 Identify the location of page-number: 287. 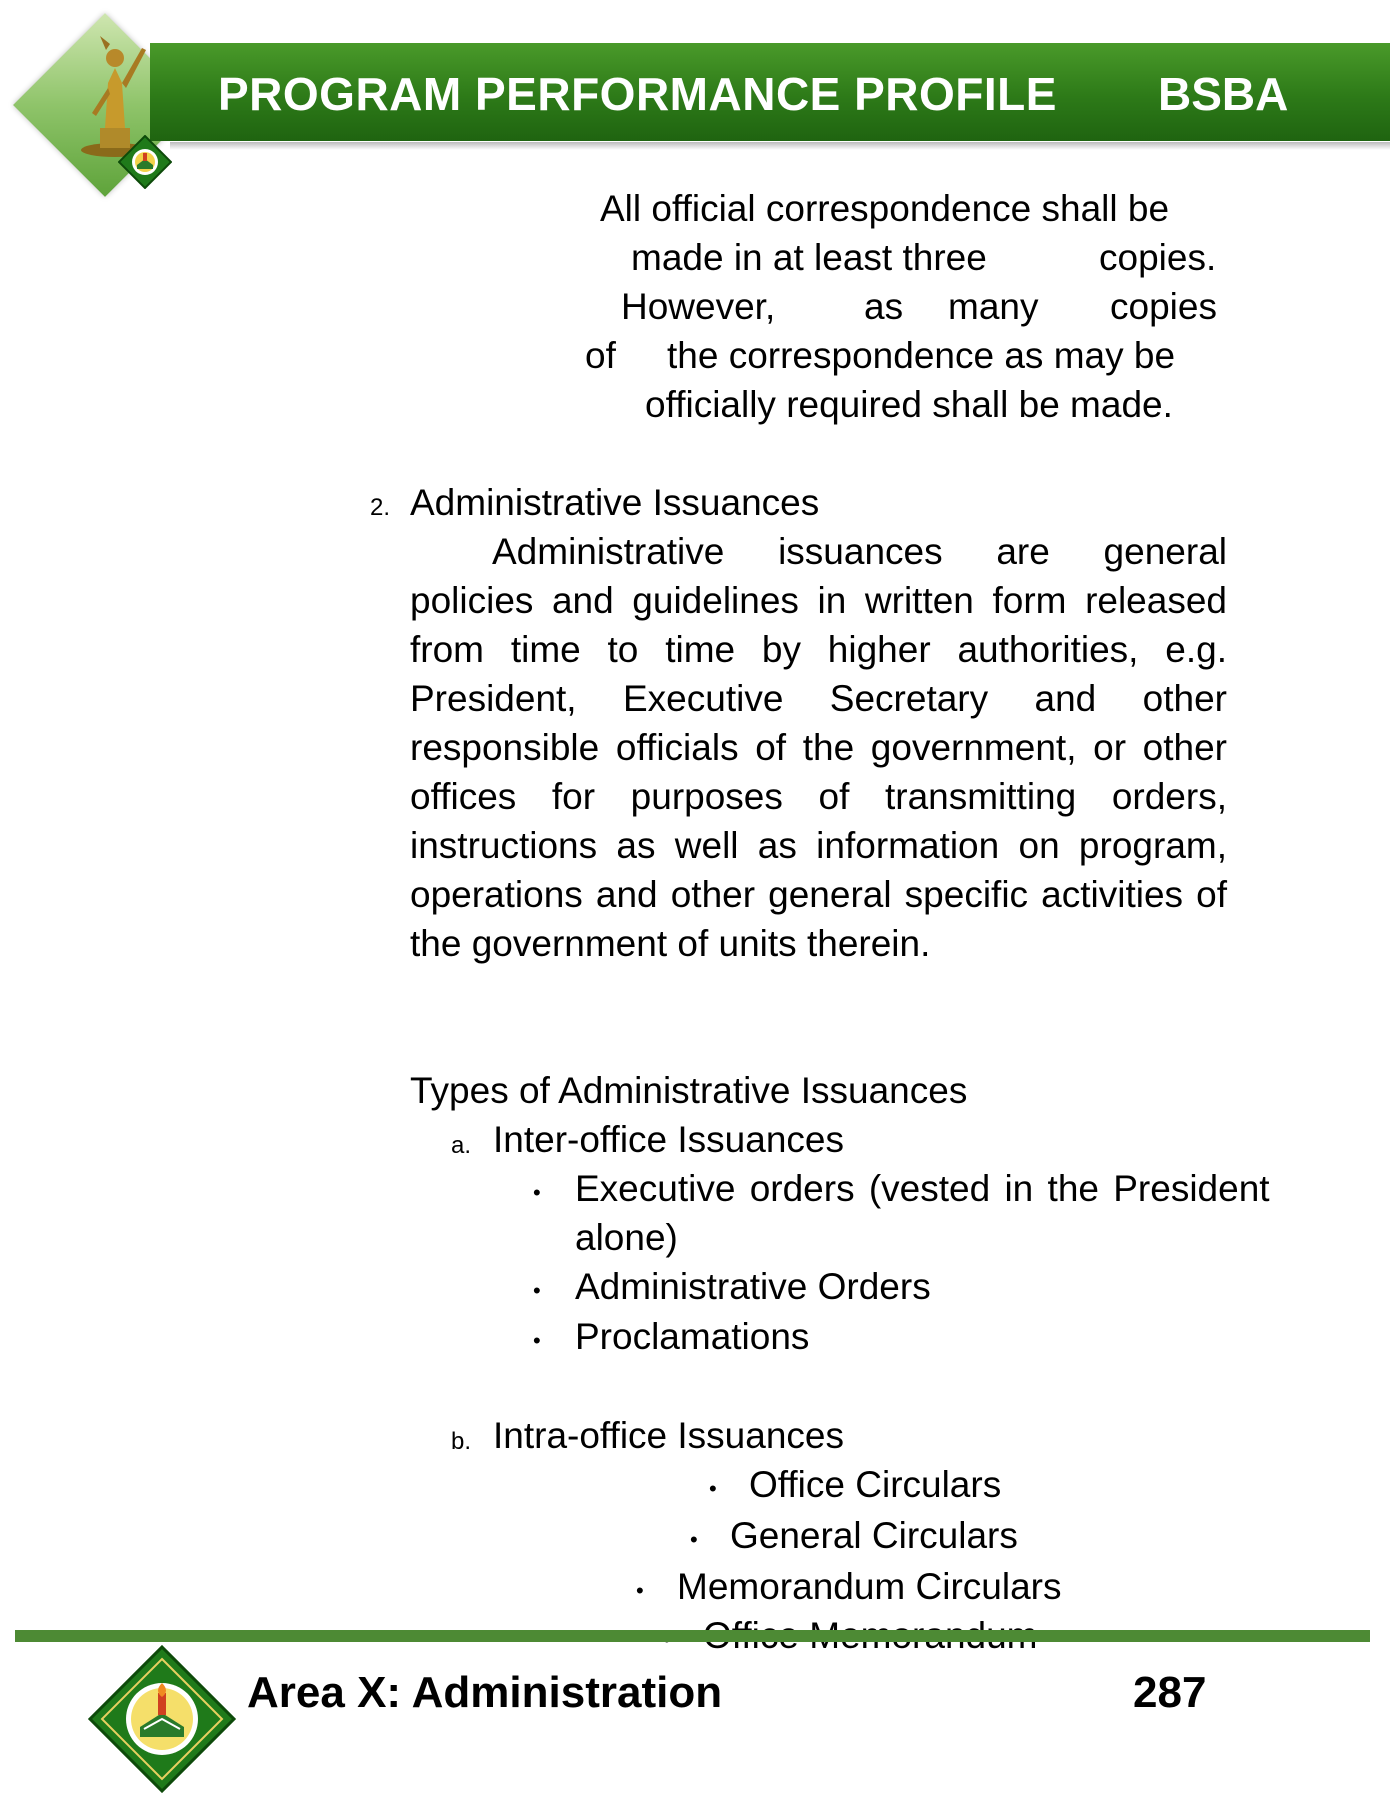
(1170, 1692).